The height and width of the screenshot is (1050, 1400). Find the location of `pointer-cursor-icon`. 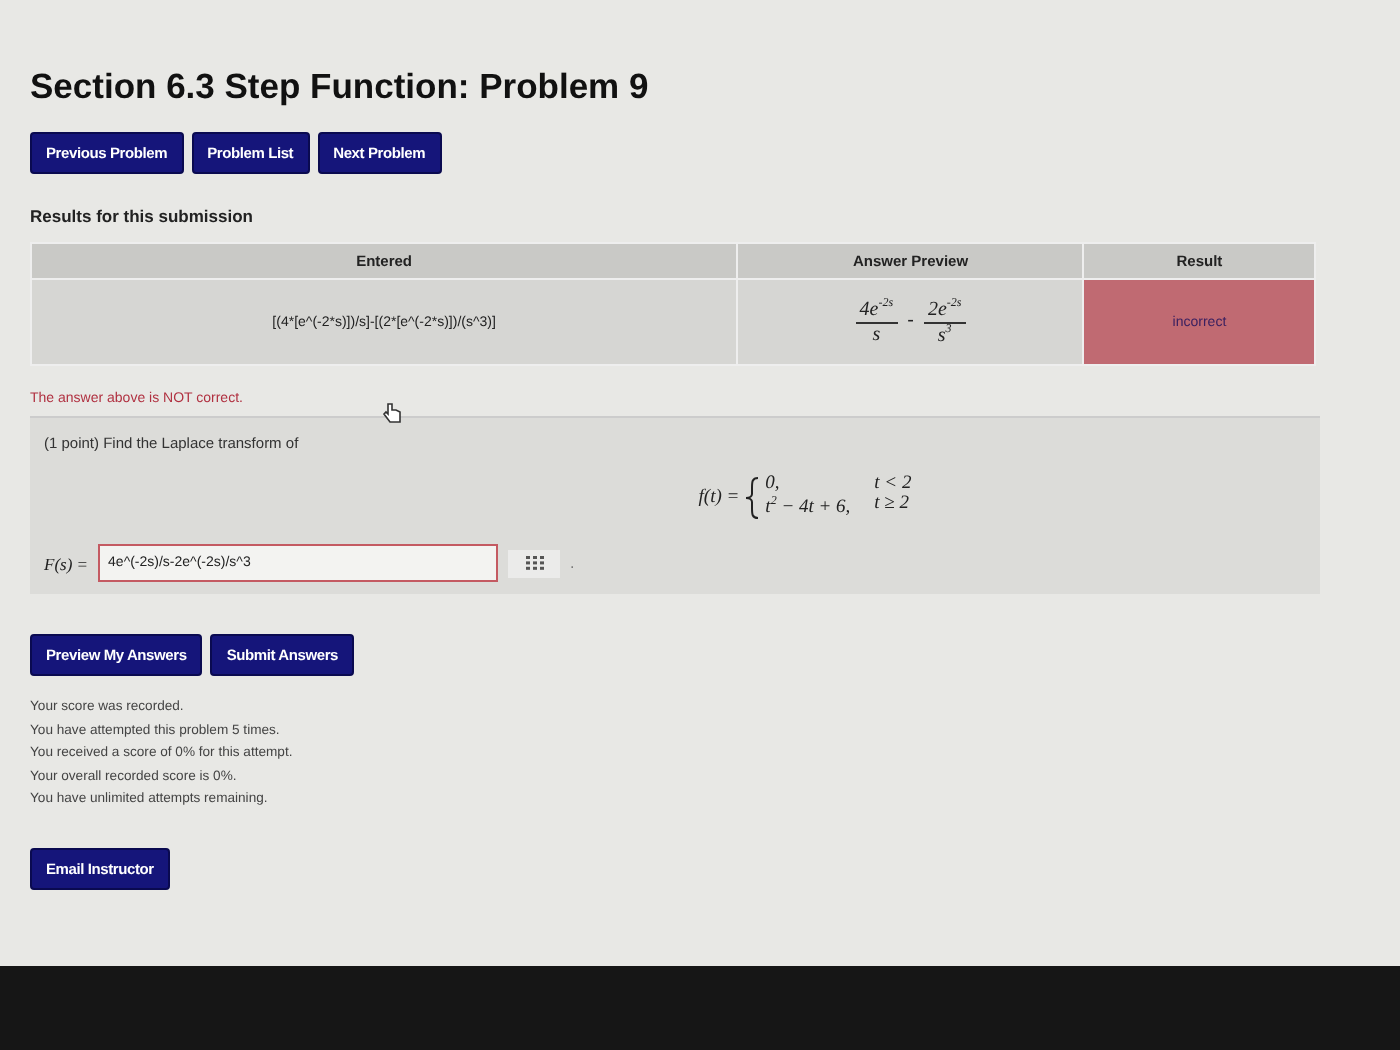

pointer-cursor-icon is located at coordinates (392, 413).